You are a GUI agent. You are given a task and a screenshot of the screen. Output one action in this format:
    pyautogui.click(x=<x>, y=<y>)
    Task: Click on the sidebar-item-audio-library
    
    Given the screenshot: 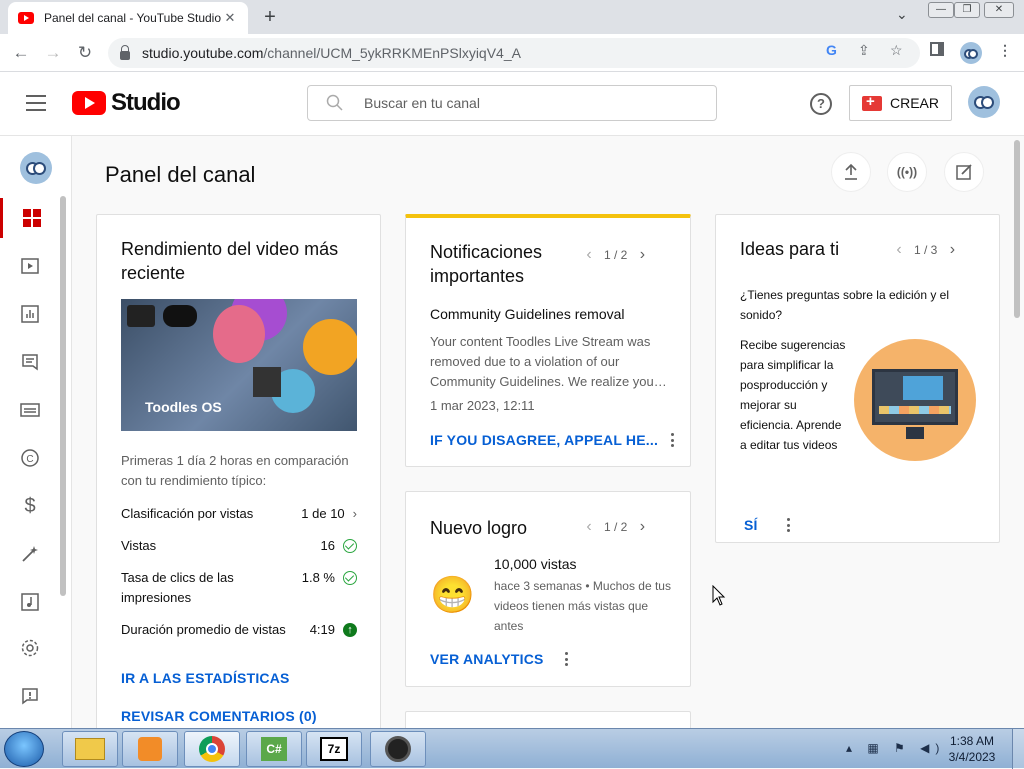 What is the action you would take?
    pyautogui.click(x=30, y=602)
    